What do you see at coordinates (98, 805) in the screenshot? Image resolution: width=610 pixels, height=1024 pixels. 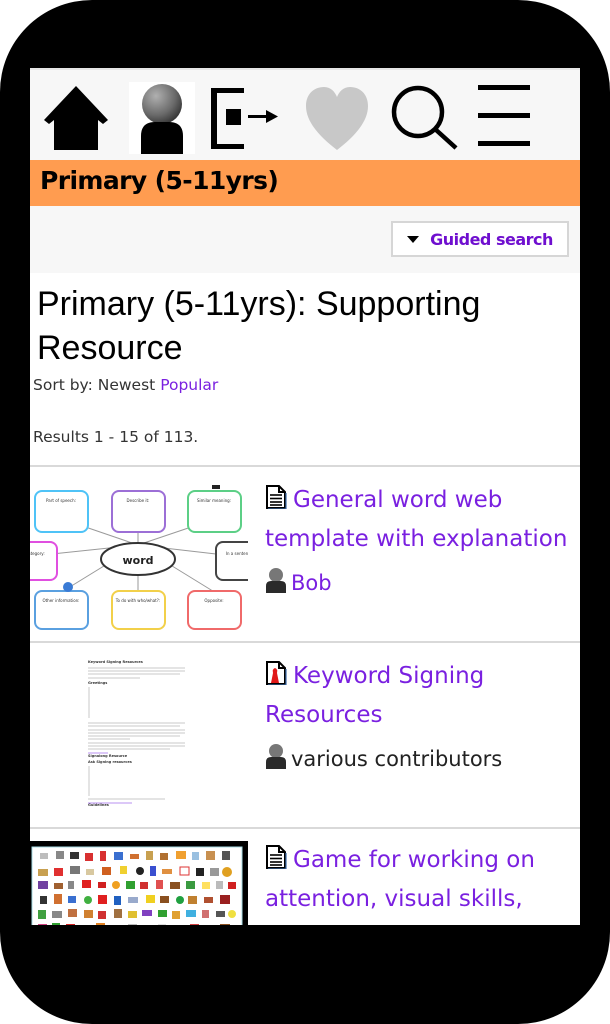 I see `svg-text: Guidelines` at bounding box center [98, 805].